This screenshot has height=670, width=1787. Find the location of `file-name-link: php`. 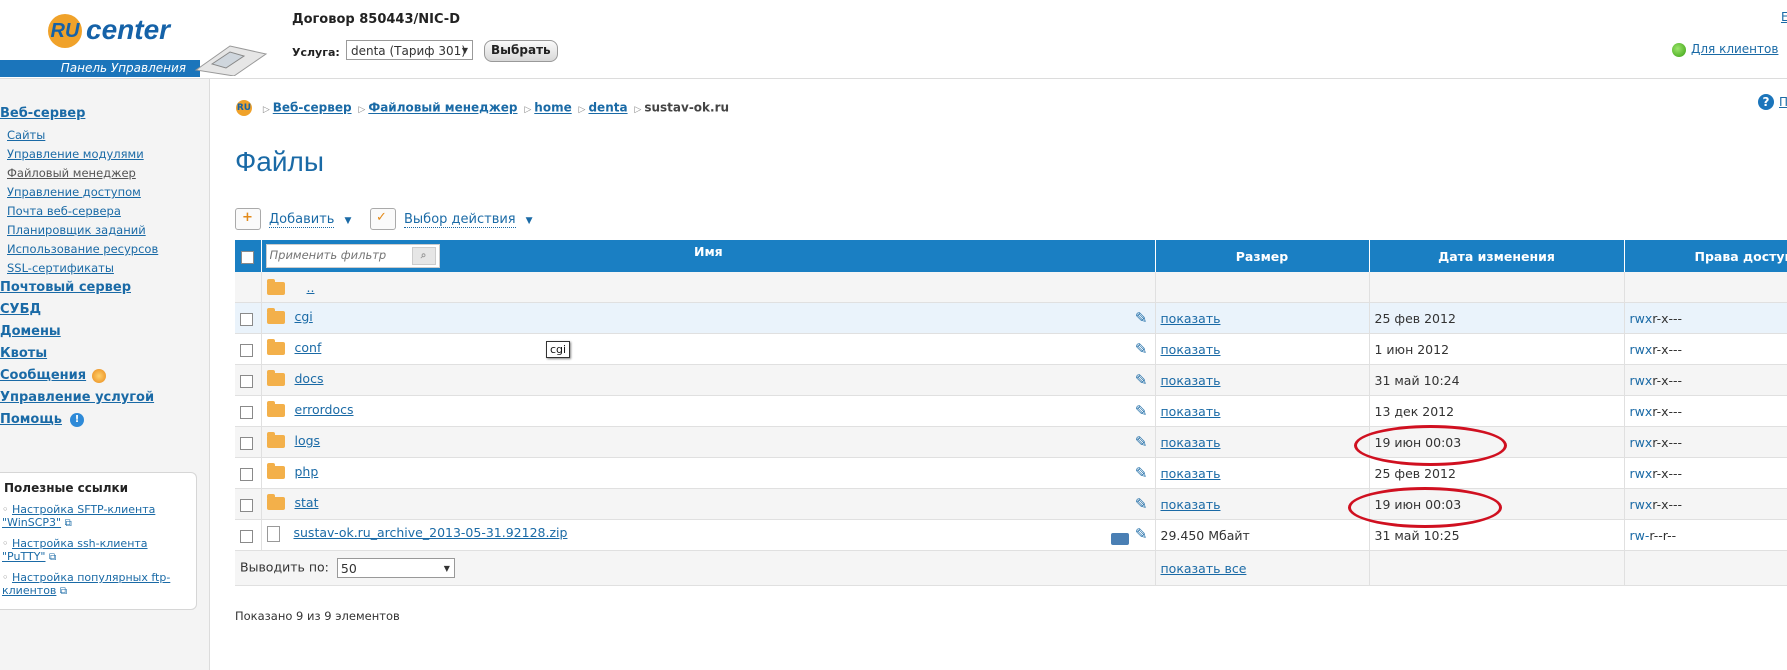

file-name-link: php is located at coordinates (307, 471).